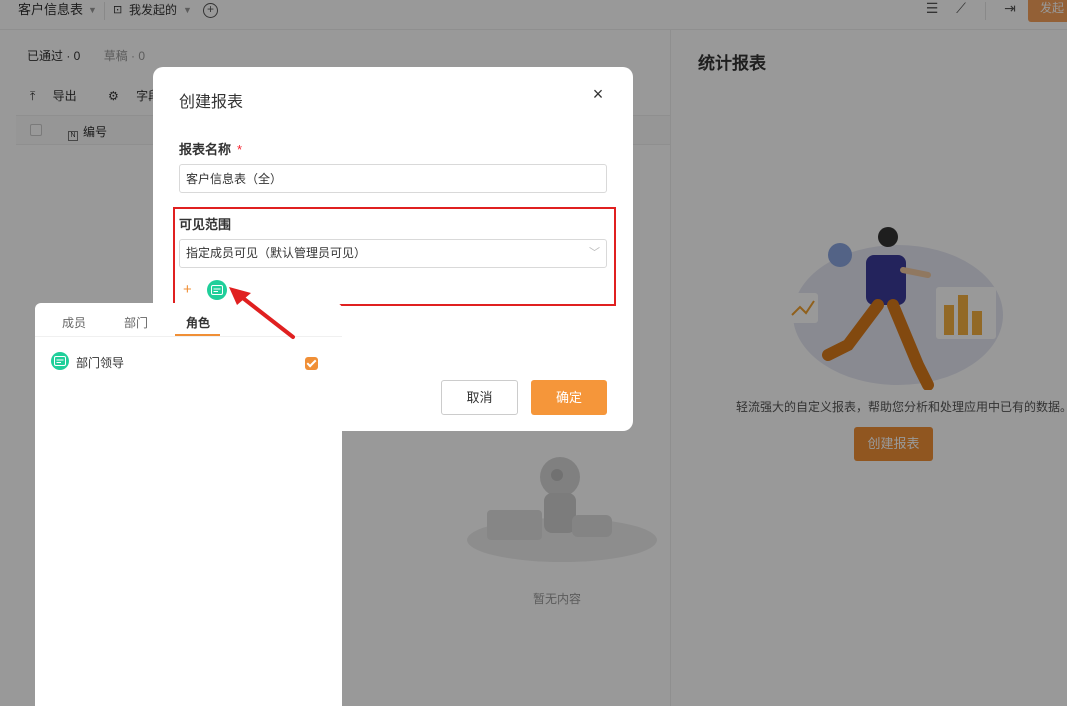 The image size is (1067, 706). I want to click on report-name-label: 报表名称 *, so click(211, 149).